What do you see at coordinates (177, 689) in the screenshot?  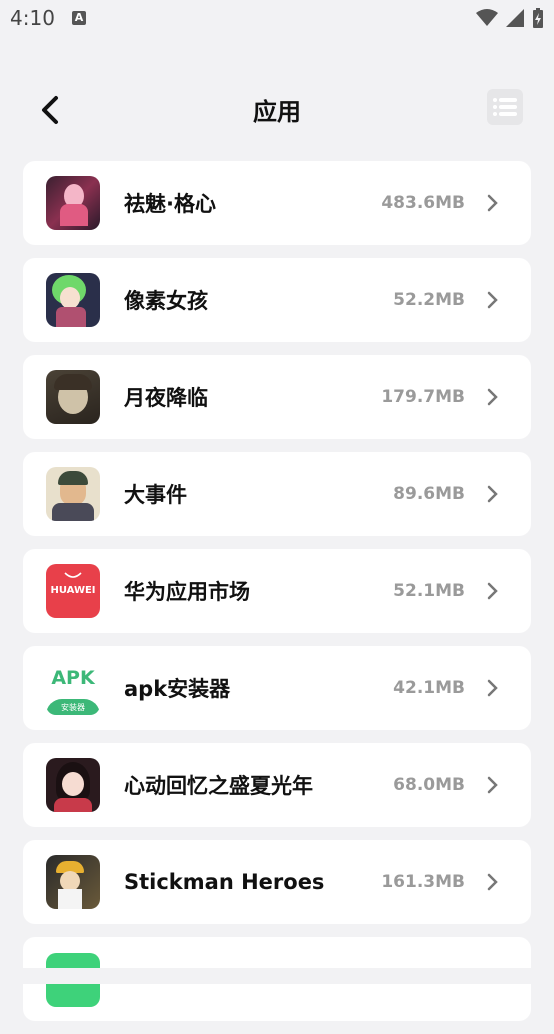 I see `app-name: apk安装器` at bounding box center [177, 689].